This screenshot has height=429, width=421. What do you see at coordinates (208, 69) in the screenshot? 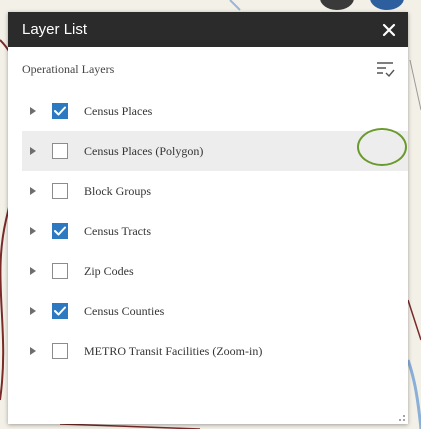
I see `panel-subheader: Operational Layers` at bounding box center [208, 69].